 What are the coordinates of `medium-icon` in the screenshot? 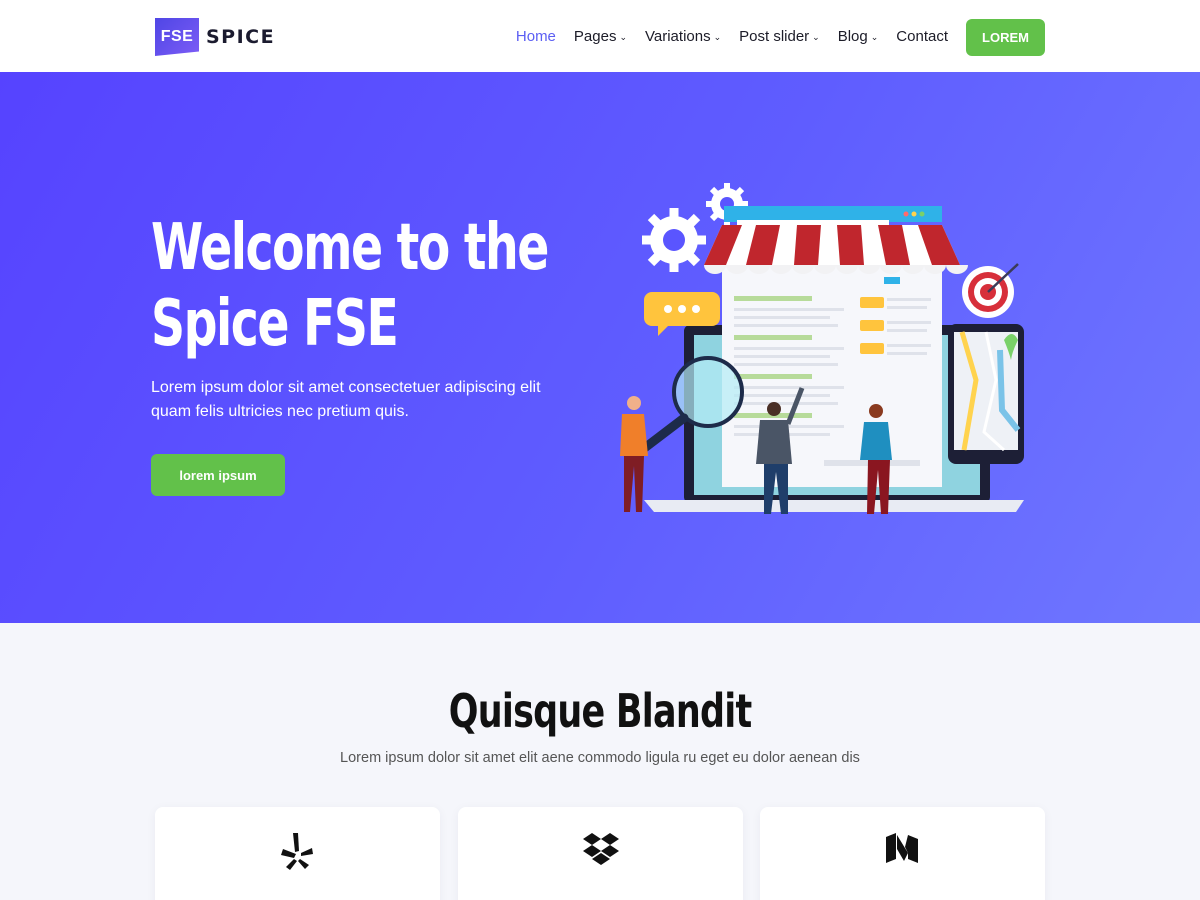 It's located at (902, 848).